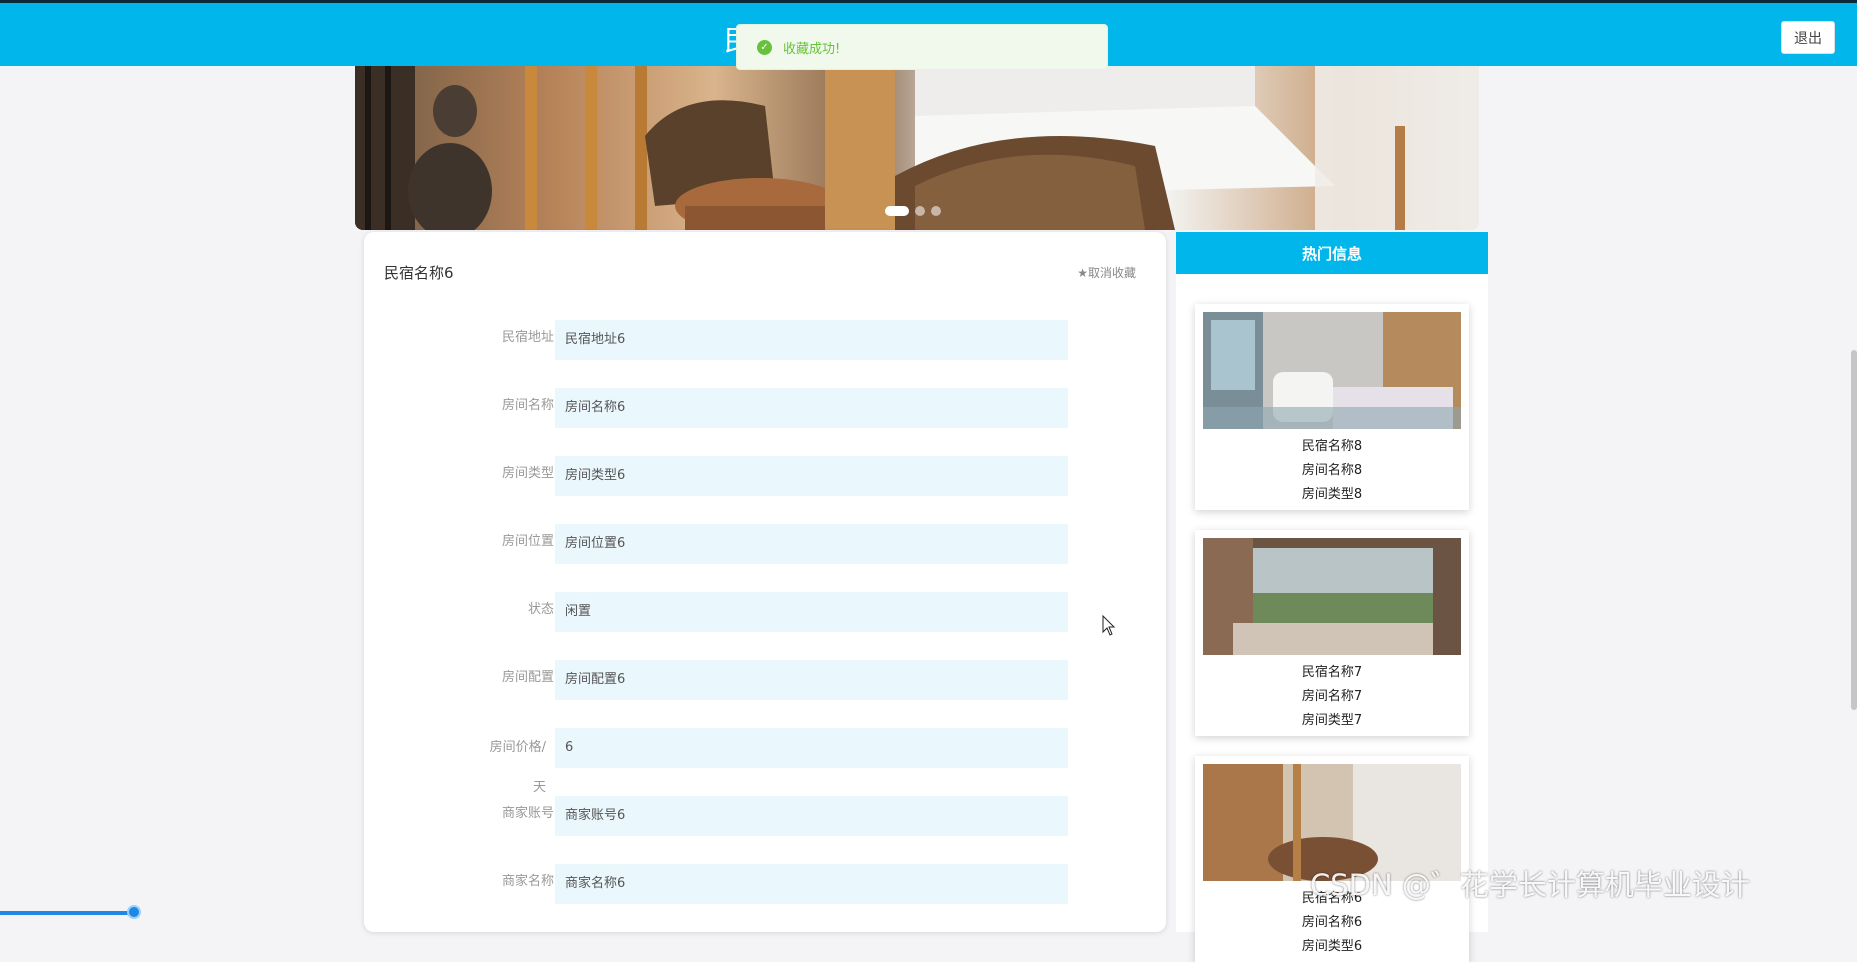  Describe the element at coordinates (913, 211) in the screenshot. I see `carousel-indicators` at that location.